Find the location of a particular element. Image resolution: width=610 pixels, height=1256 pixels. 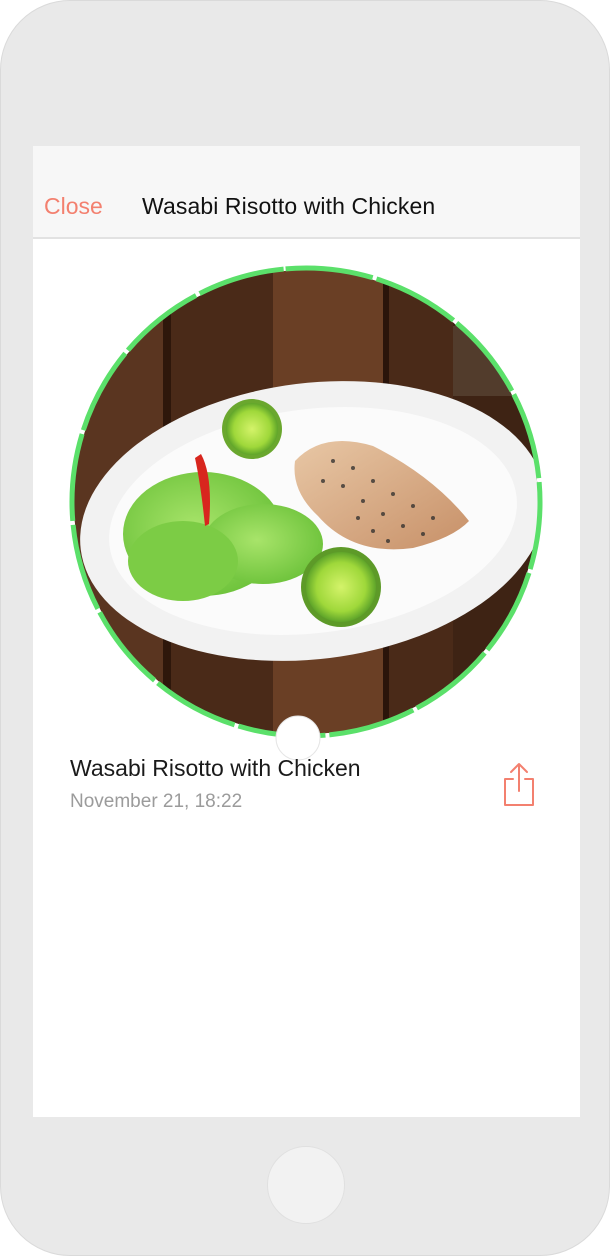

scrubber-handle is located at coordinates (298, 738).